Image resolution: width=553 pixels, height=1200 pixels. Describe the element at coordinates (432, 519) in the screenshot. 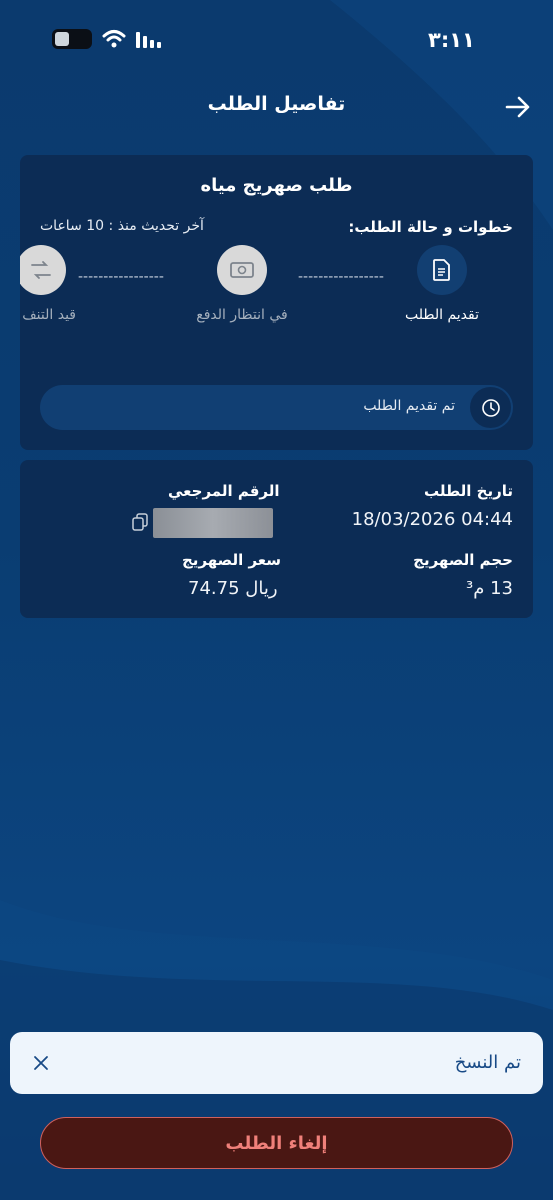

I see `order-date-value: 18/03/2026 04:44` at that location.